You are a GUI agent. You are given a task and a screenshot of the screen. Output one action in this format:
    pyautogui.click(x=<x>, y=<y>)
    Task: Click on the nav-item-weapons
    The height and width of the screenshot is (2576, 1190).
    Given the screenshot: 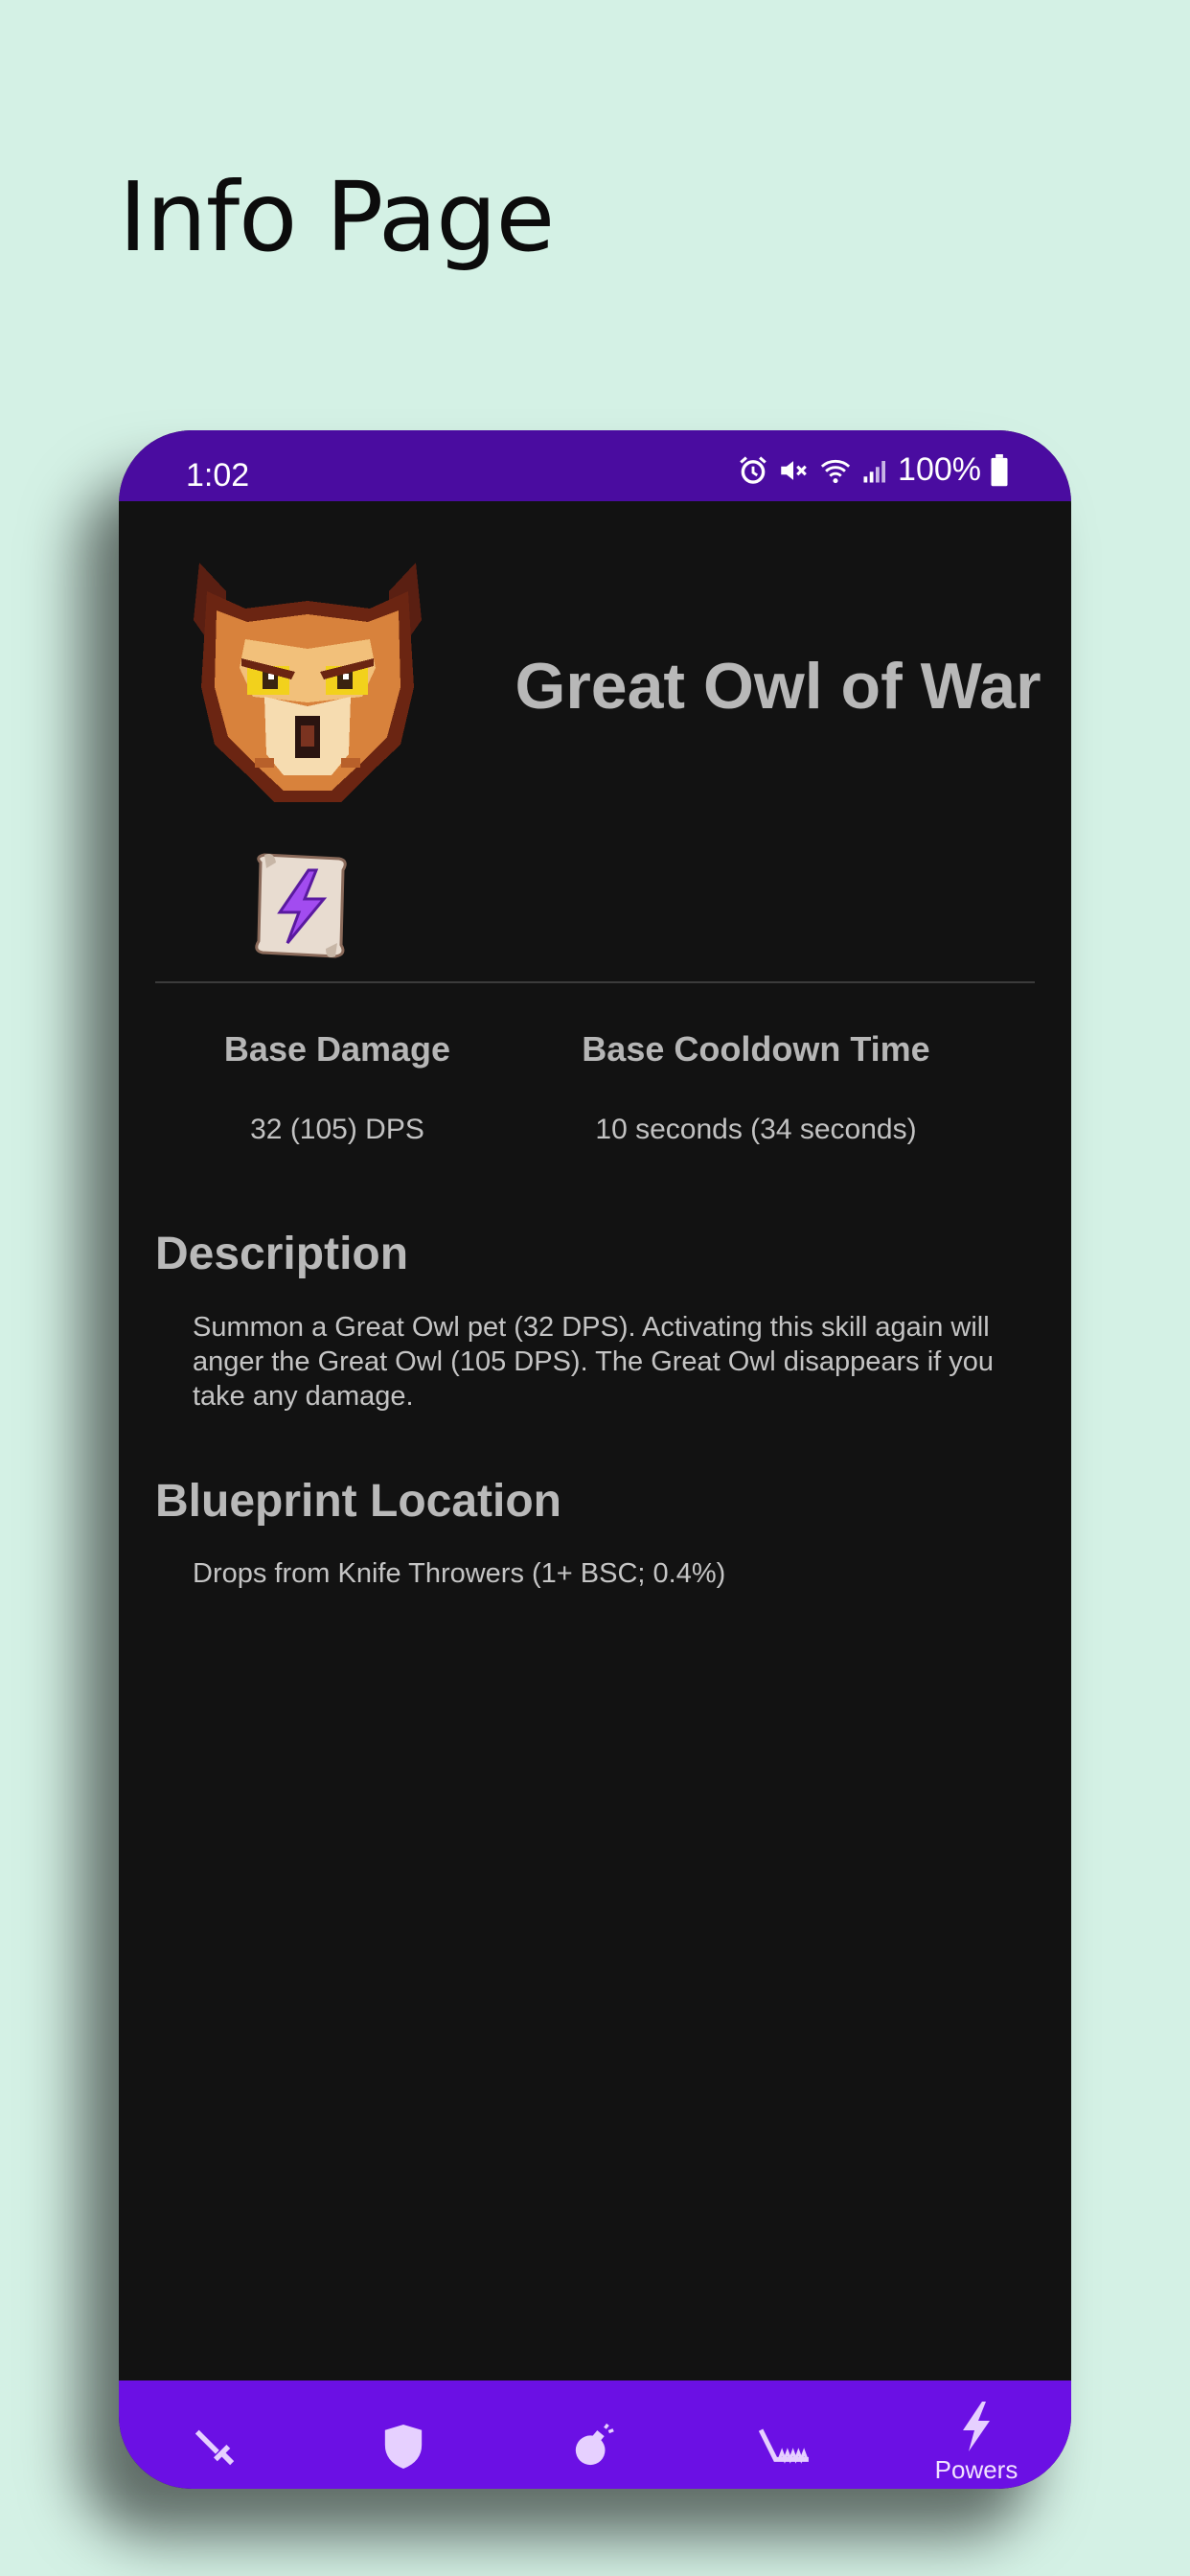 What is the action you would take?
    pyautogui.click(x=214, y=2434)
    